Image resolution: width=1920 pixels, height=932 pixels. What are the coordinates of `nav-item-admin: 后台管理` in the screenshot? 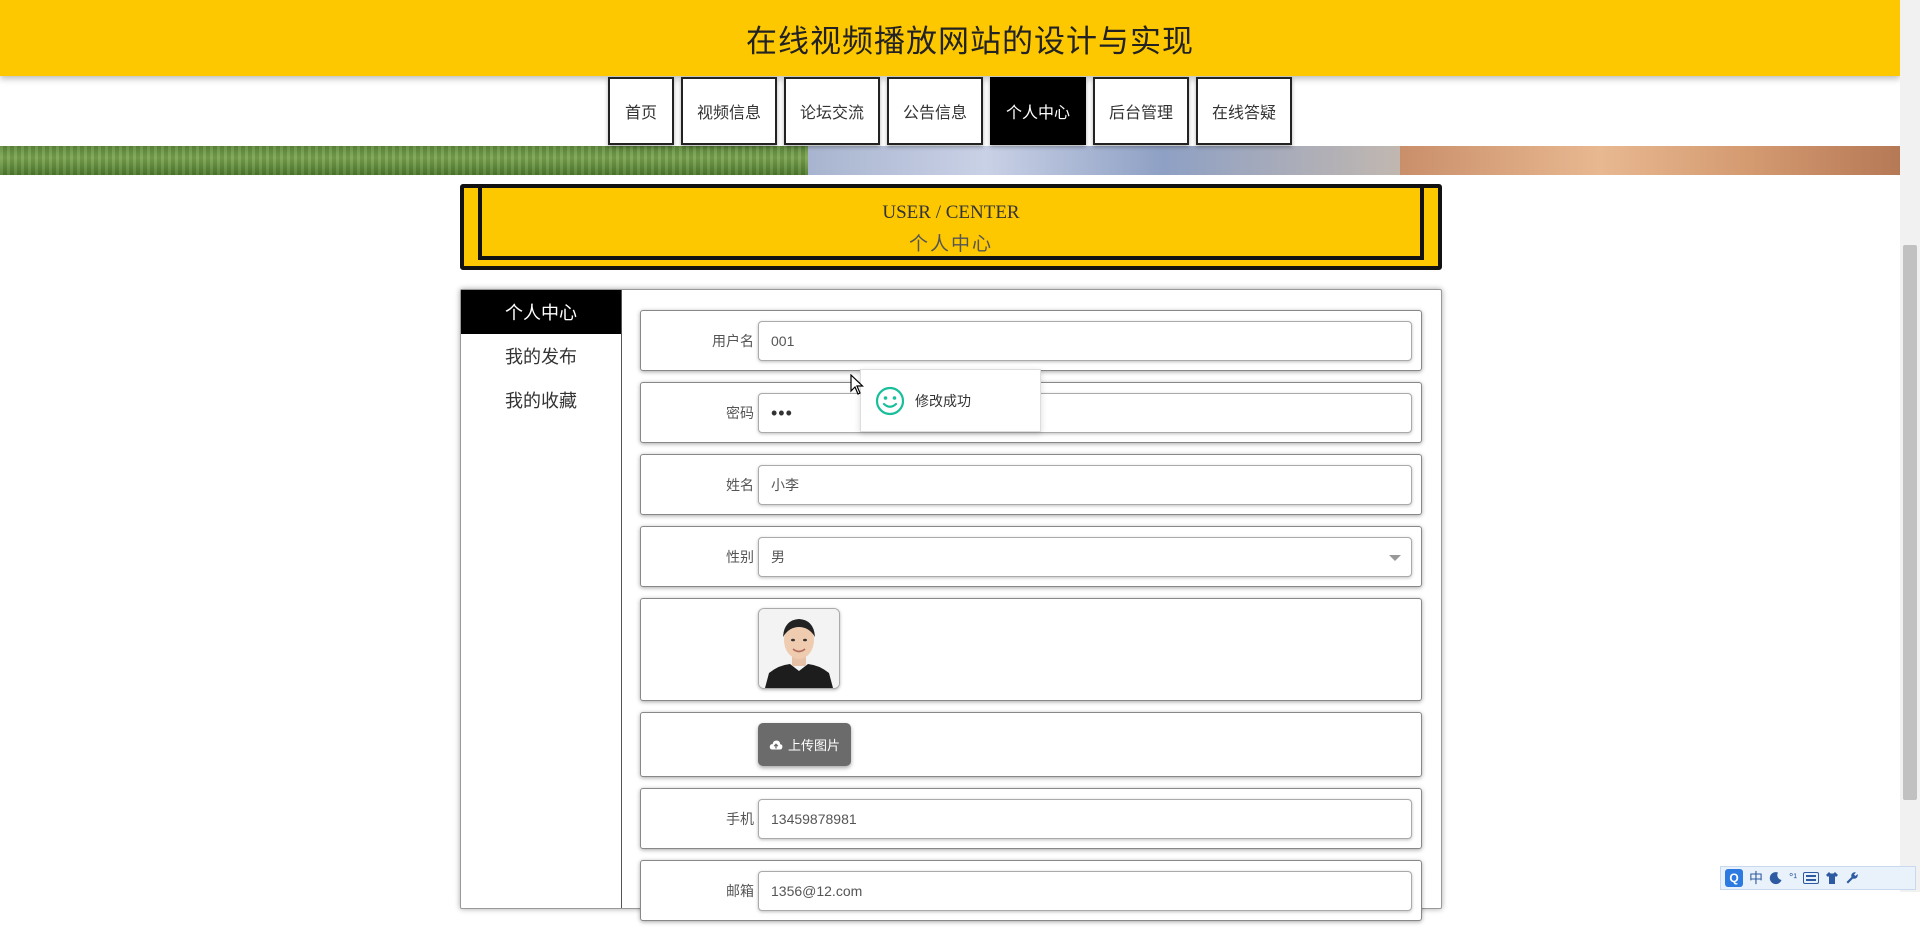 It's located at (1141, 111).